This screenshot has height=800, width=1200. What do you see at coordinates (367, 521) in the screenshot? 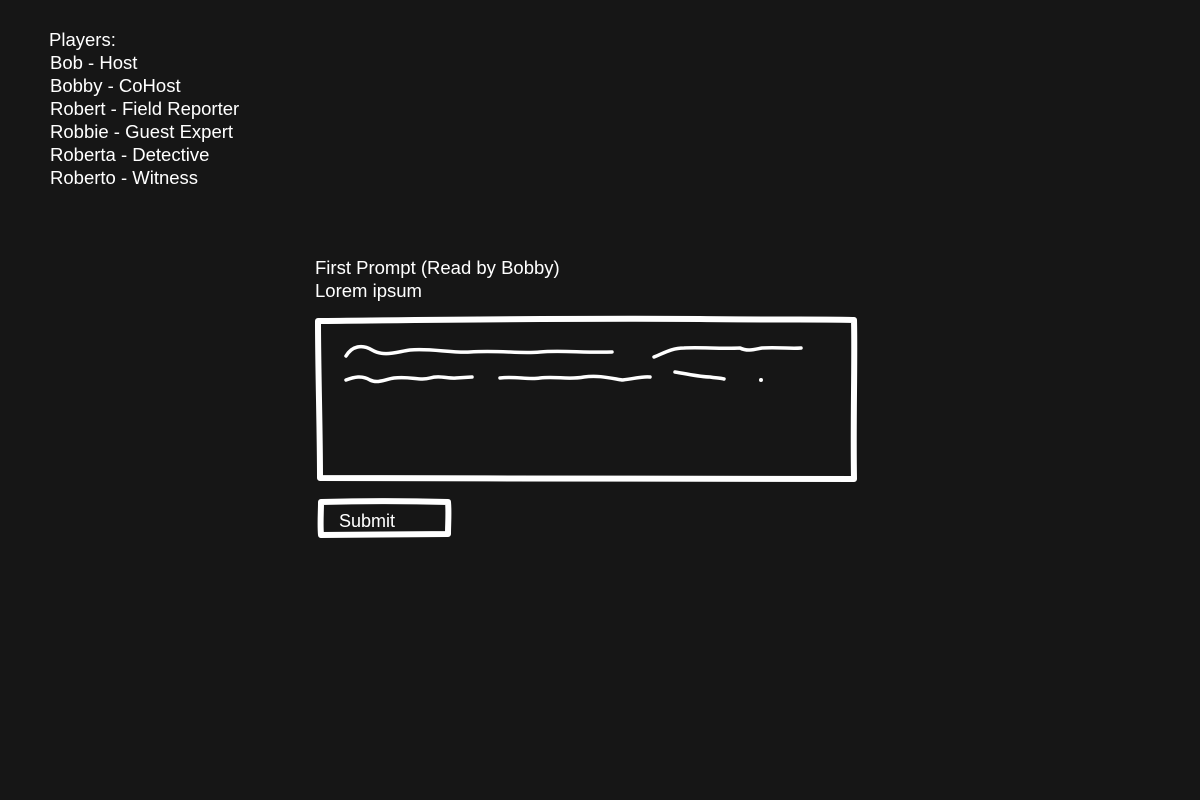
I see `submit-button-label: Submit` at bounding box center [367, 521].